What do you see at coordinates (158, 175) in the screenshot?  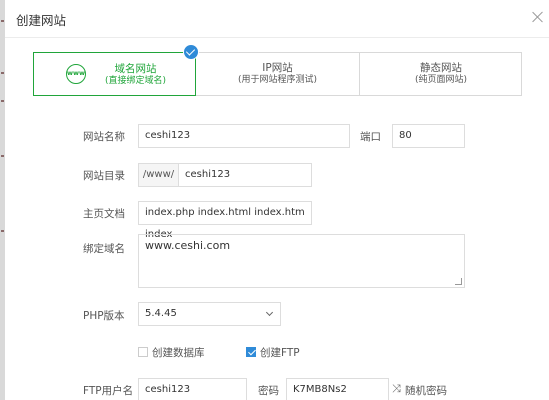 I see `site-dir-prefix: /www/` at bounding box center [158, 175].